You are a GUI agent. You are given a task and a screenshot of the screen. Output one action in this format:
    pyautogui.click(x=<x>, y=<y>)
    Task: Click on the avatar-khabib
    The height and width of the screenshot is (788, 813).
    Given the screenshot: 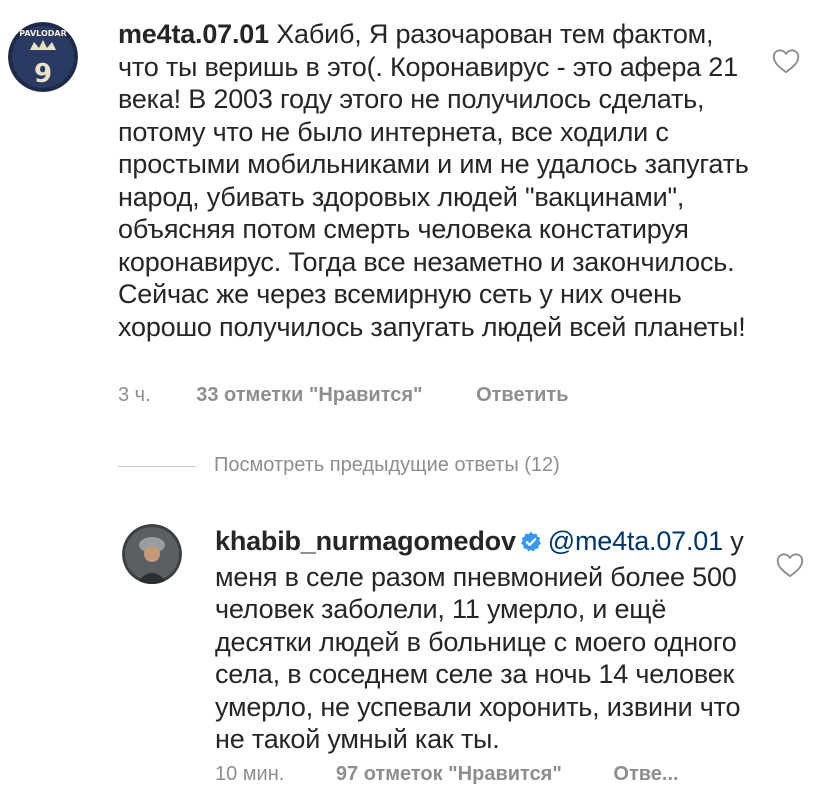 What is the action you would take?
    pyautogui.click(x=152, y=554)
    